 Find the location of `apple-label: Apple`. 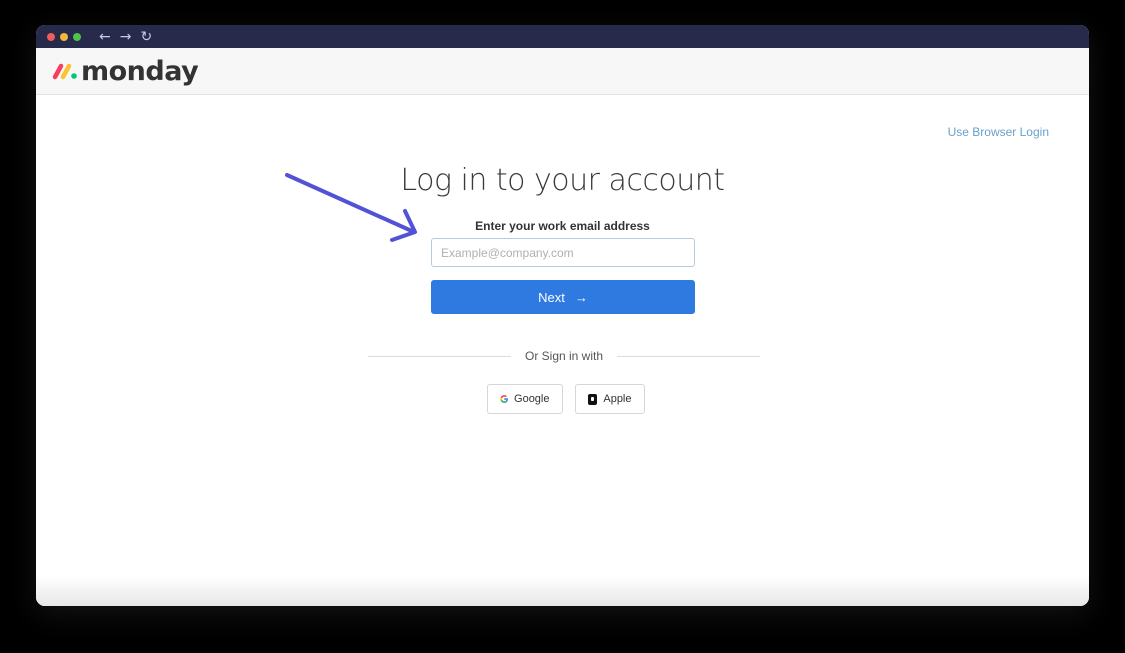

apple-label: Apple is located at coordinates (617, 399).